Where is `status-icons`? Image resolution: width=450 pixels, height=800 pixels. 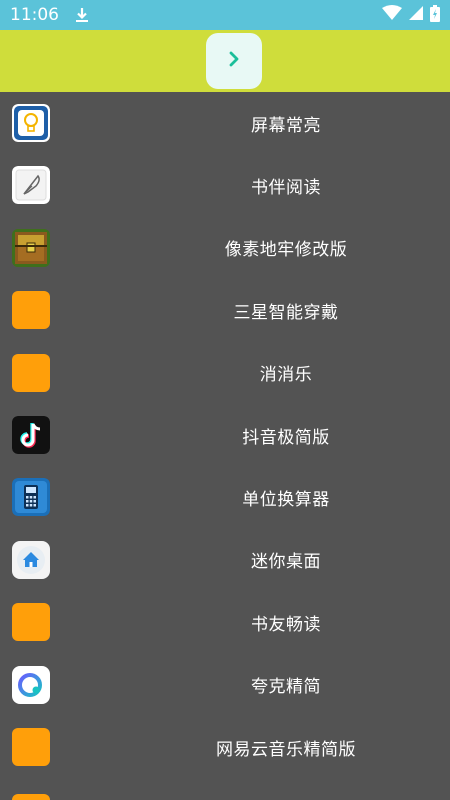 status-icons is located at coordinates (411, 15).